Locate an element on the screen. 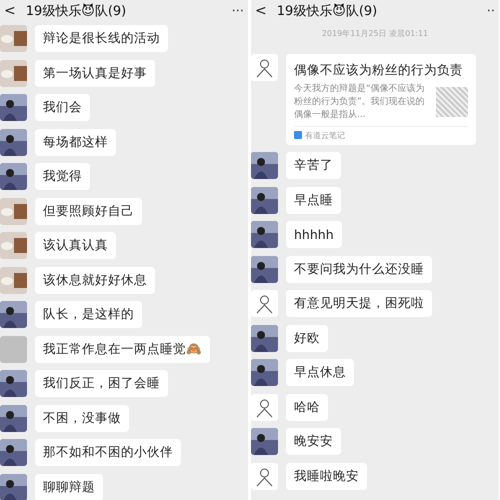 The height and width of the screenshot is (500, 500). message-bubble: 有意见明天提，困死啦 is located at coordinates (359, 304).